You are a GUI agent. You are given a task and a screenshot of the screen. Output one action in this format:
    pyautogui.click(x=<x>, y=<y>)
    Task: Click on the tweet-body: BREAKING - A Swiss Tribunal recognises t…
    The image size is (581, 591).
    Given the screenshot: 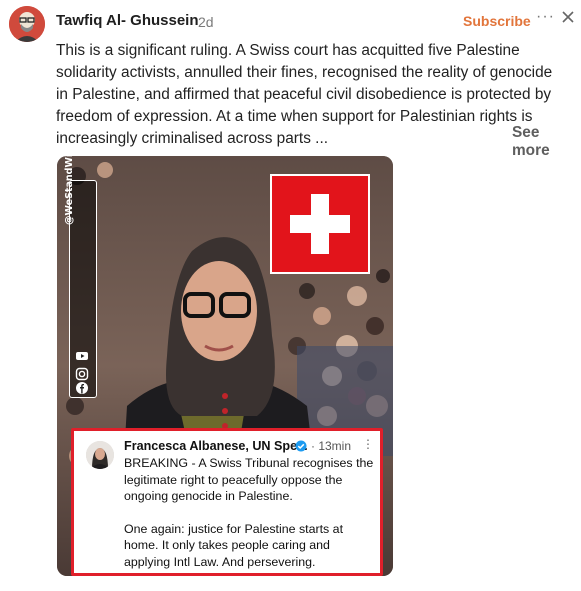 What is the action you would take?
    pyautogui.click(x=249, y=515)
    